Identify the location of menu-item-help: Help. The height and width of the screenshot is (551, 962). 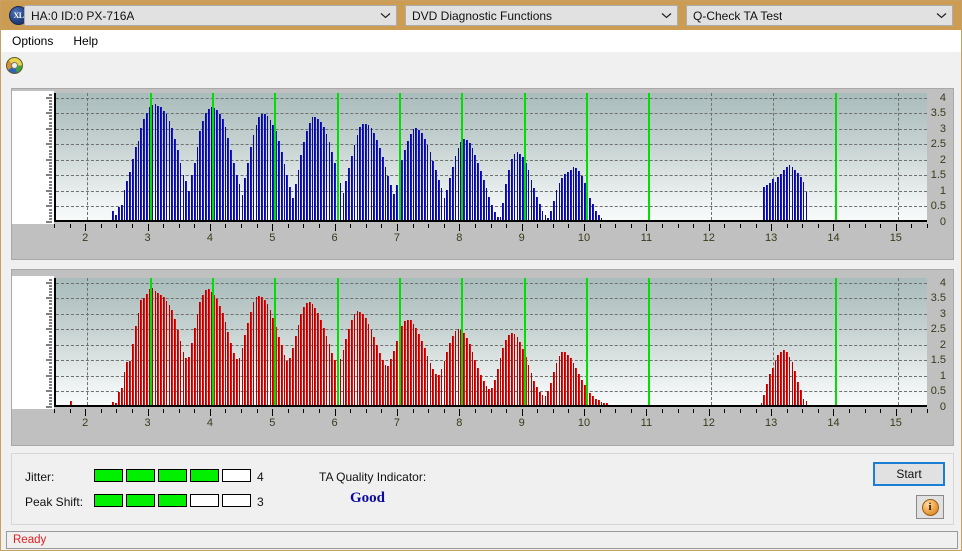
(85, 41).